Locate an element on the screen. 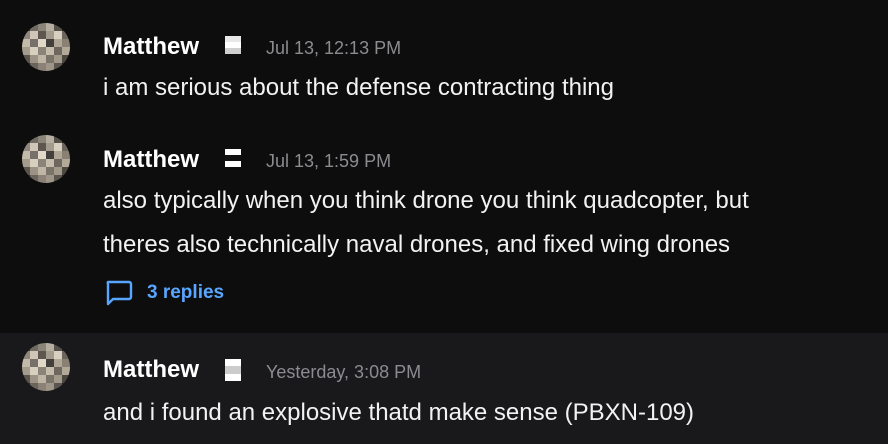 The height and width of the screenshot is (444, 888). message-timestamp: Yesterday, 3:08 PM is located at coordinates (343, 372).